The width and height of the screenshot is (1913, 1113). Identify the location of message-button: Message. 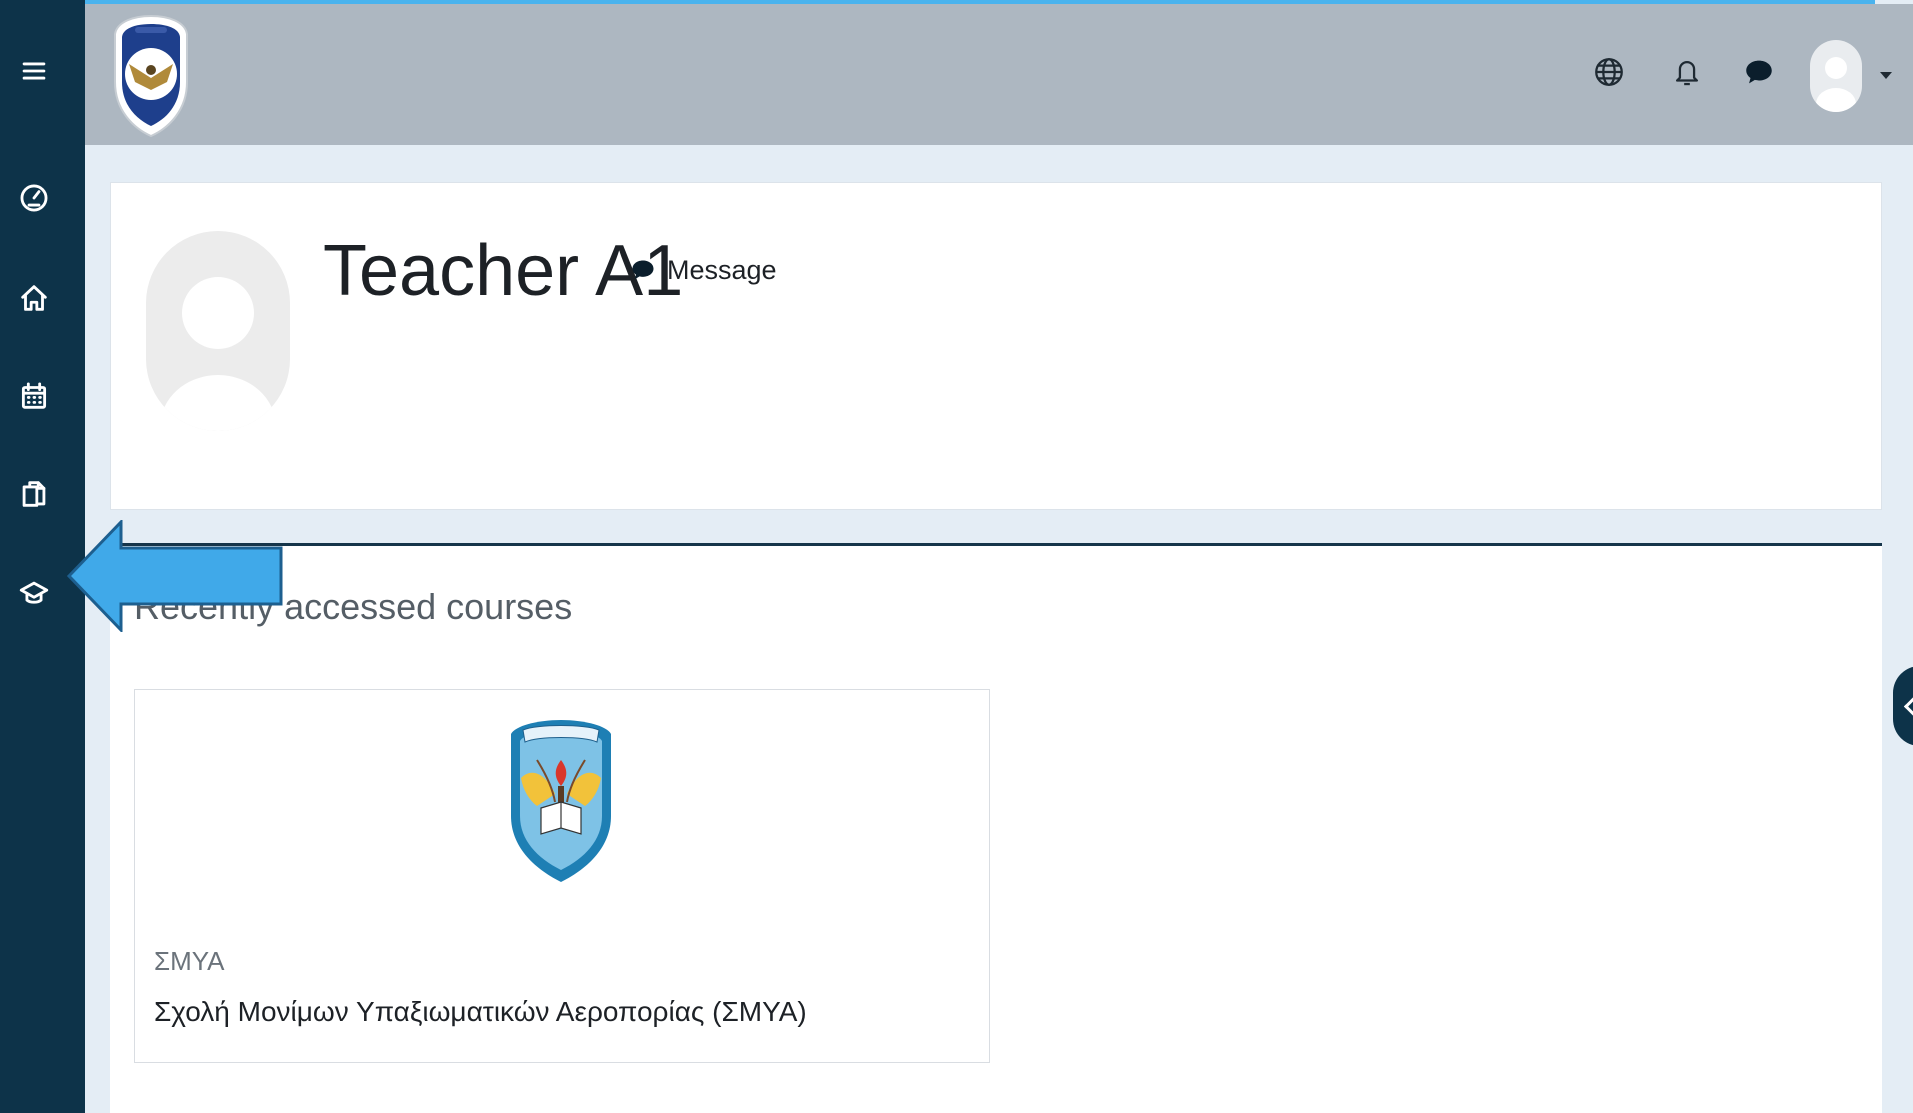
(703, 270).